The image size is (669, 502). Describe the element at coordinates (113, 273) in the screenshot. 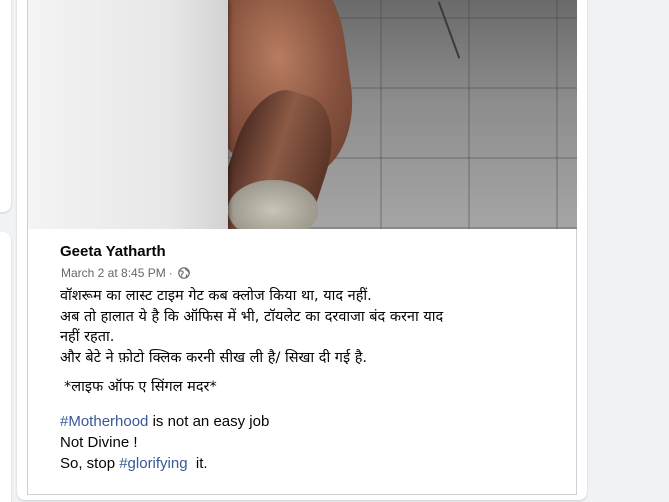

I see `post-timestamp-link: March 2 at 8:45 PM` at that location.